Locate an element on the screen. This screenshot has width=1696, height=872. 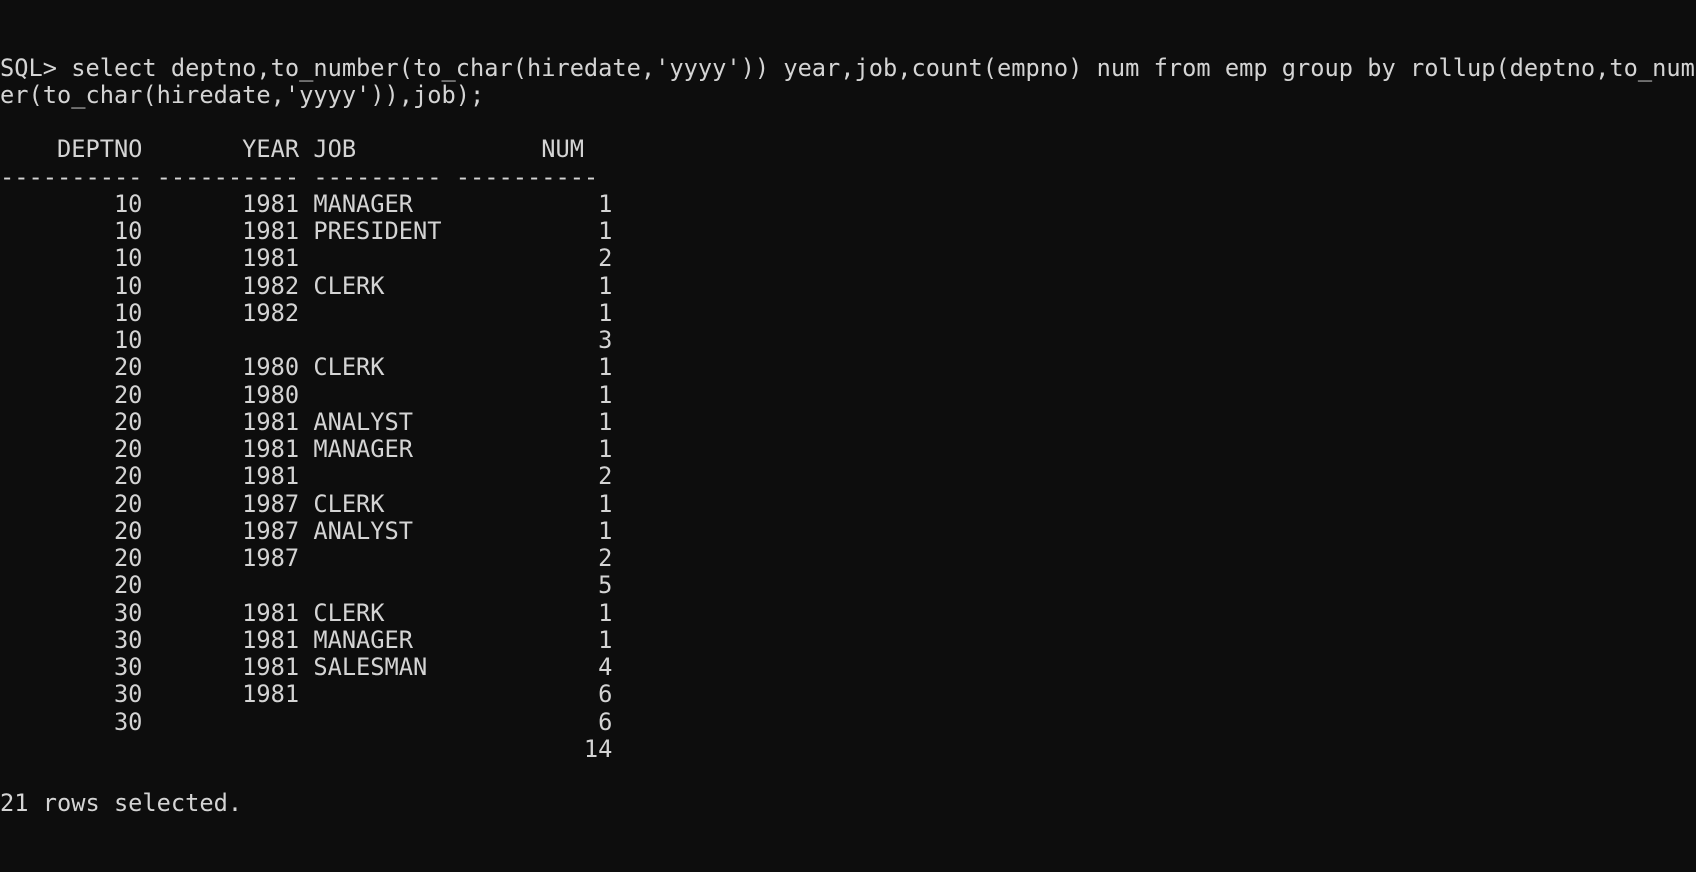
table-row: 30 1981 MANAGER 1 is located at coordinates (306, 639).